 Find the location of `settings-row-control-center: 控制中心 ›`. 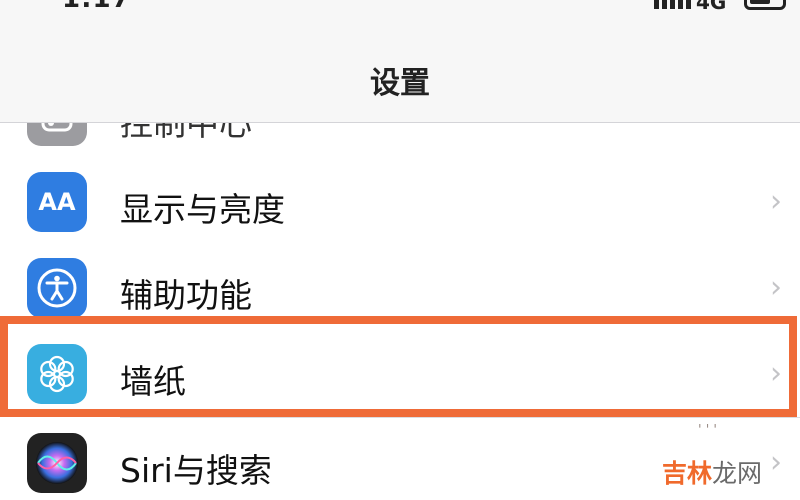

settings-row-control-center: 控制中心 › is located at coordinates (400, 141).